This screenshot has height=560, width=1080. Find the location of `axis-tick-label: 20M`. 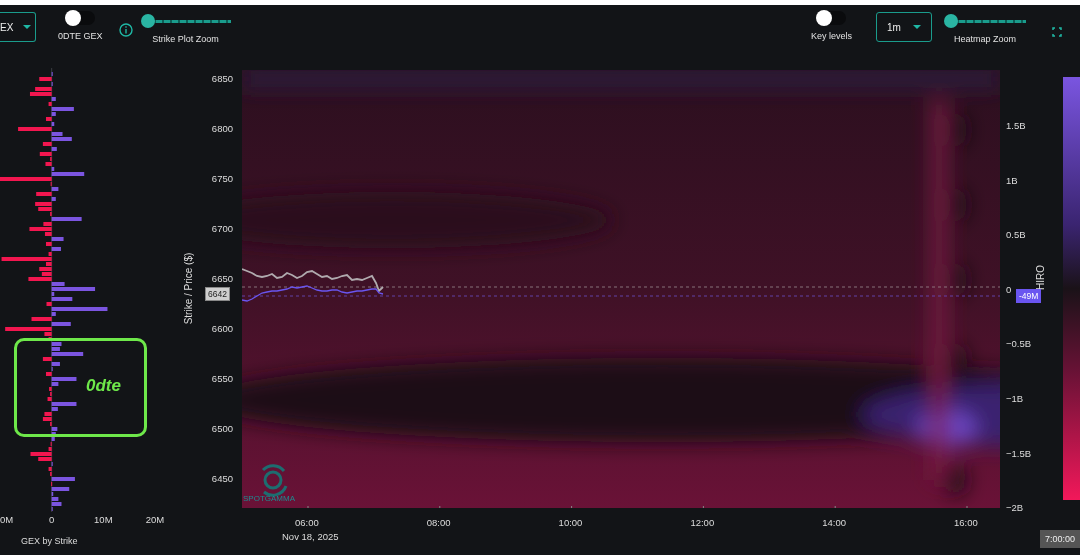

axis-tick-label: 20M is located at coordinates (155, 519).